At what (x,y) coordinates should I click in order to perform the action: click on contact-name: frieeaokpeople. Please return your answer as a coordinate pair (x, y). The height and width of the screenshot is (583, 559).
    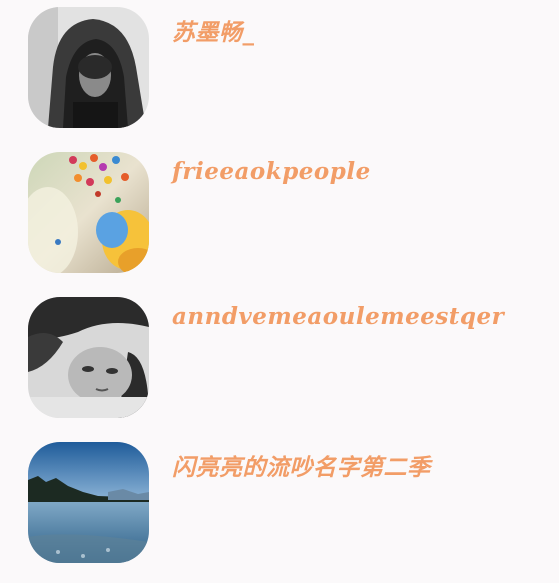
    Looking at the image, I should click on (271, 171).